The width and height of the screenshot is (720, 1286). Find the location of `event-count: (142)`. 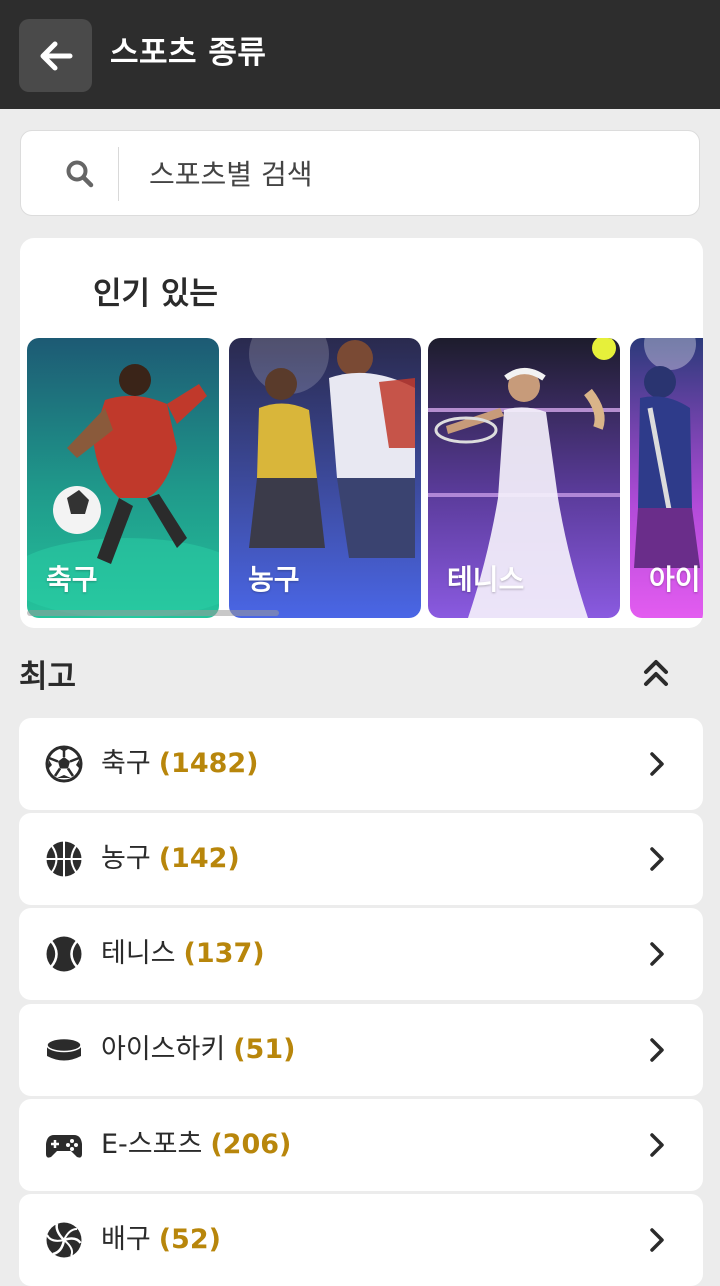

event-count: (142) is located at coordinates (199, 858).